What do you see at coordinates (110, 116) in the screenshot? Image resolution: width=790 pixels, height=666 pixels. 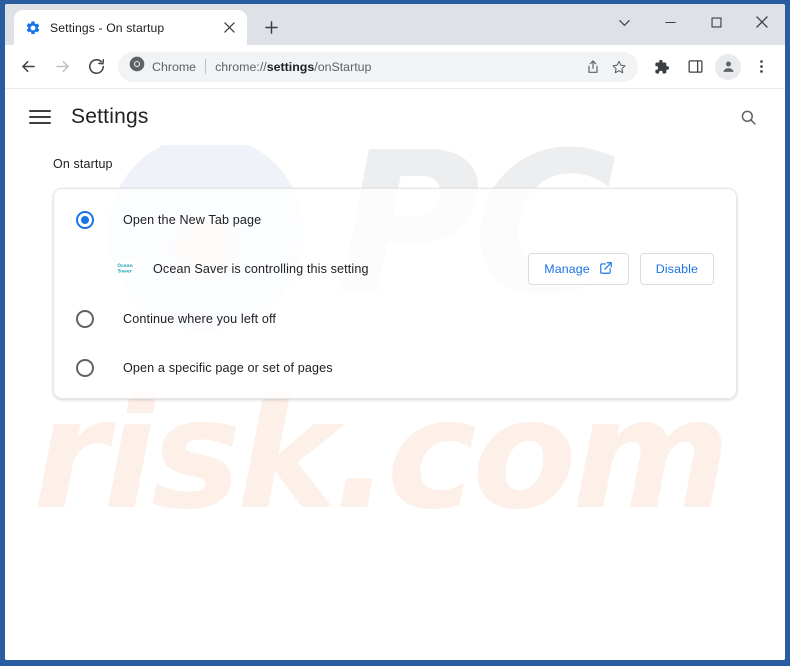 I see `page-title: Settings` at bounding box center [110, 116].